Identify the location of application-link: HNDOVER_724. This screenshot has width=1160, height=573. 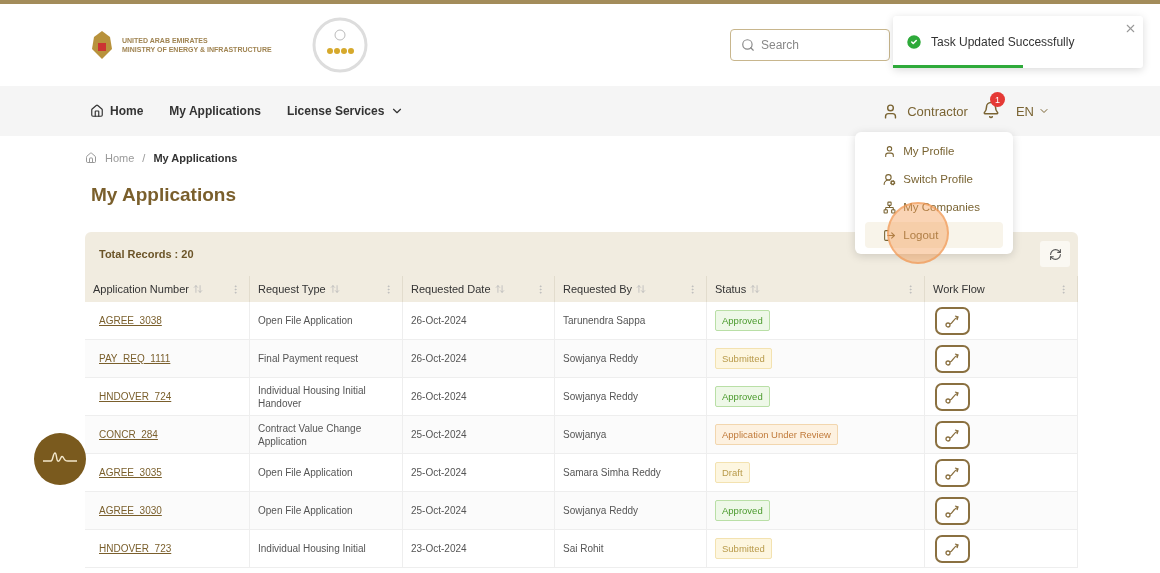
(135, 396).